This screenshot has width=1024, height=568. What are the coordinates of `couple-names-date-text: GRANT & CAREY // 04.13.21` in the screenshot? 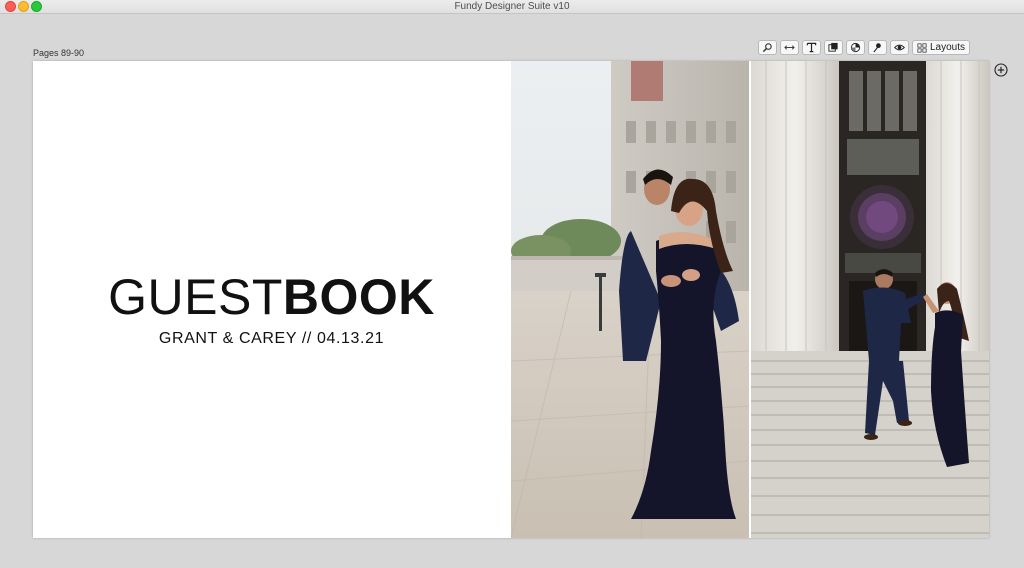 It's located at (271, 339).